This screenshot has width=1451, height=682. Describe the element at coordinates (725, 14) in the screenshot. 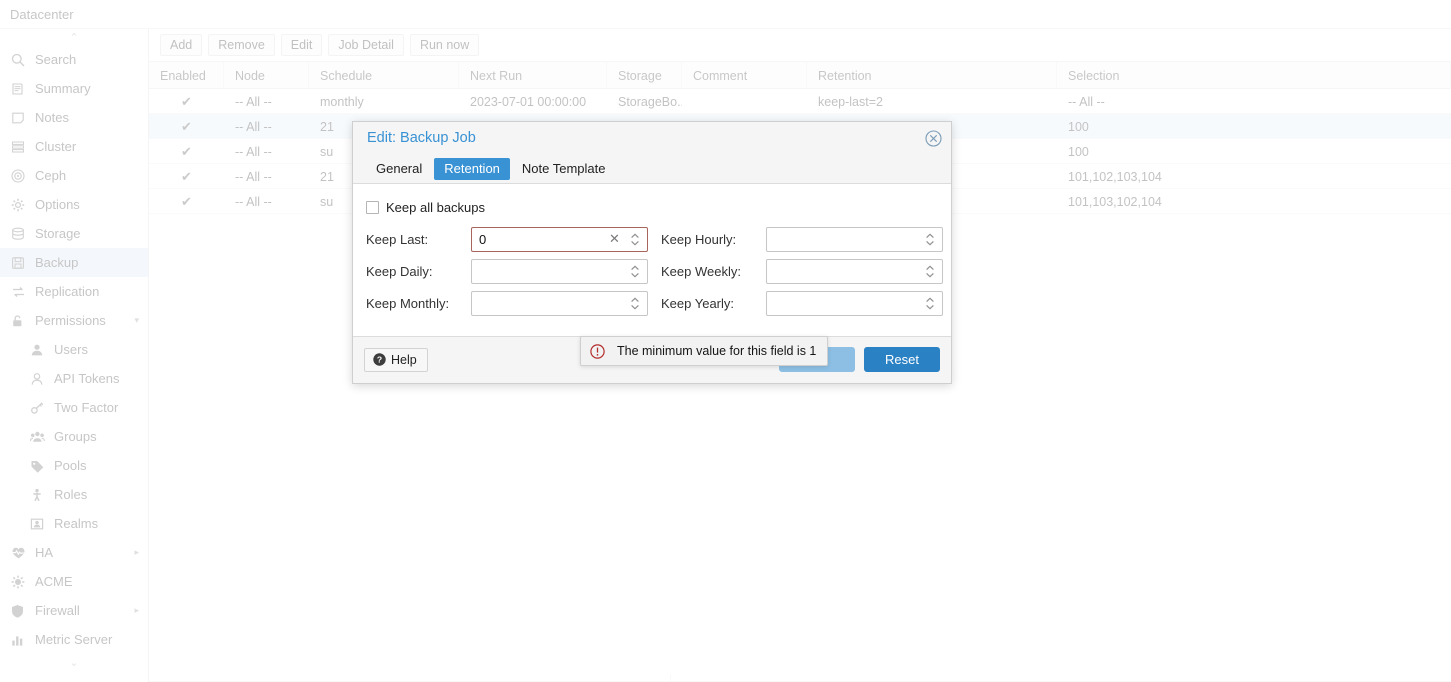

I see `breadcrumb-bar: Datacenter` at that location.